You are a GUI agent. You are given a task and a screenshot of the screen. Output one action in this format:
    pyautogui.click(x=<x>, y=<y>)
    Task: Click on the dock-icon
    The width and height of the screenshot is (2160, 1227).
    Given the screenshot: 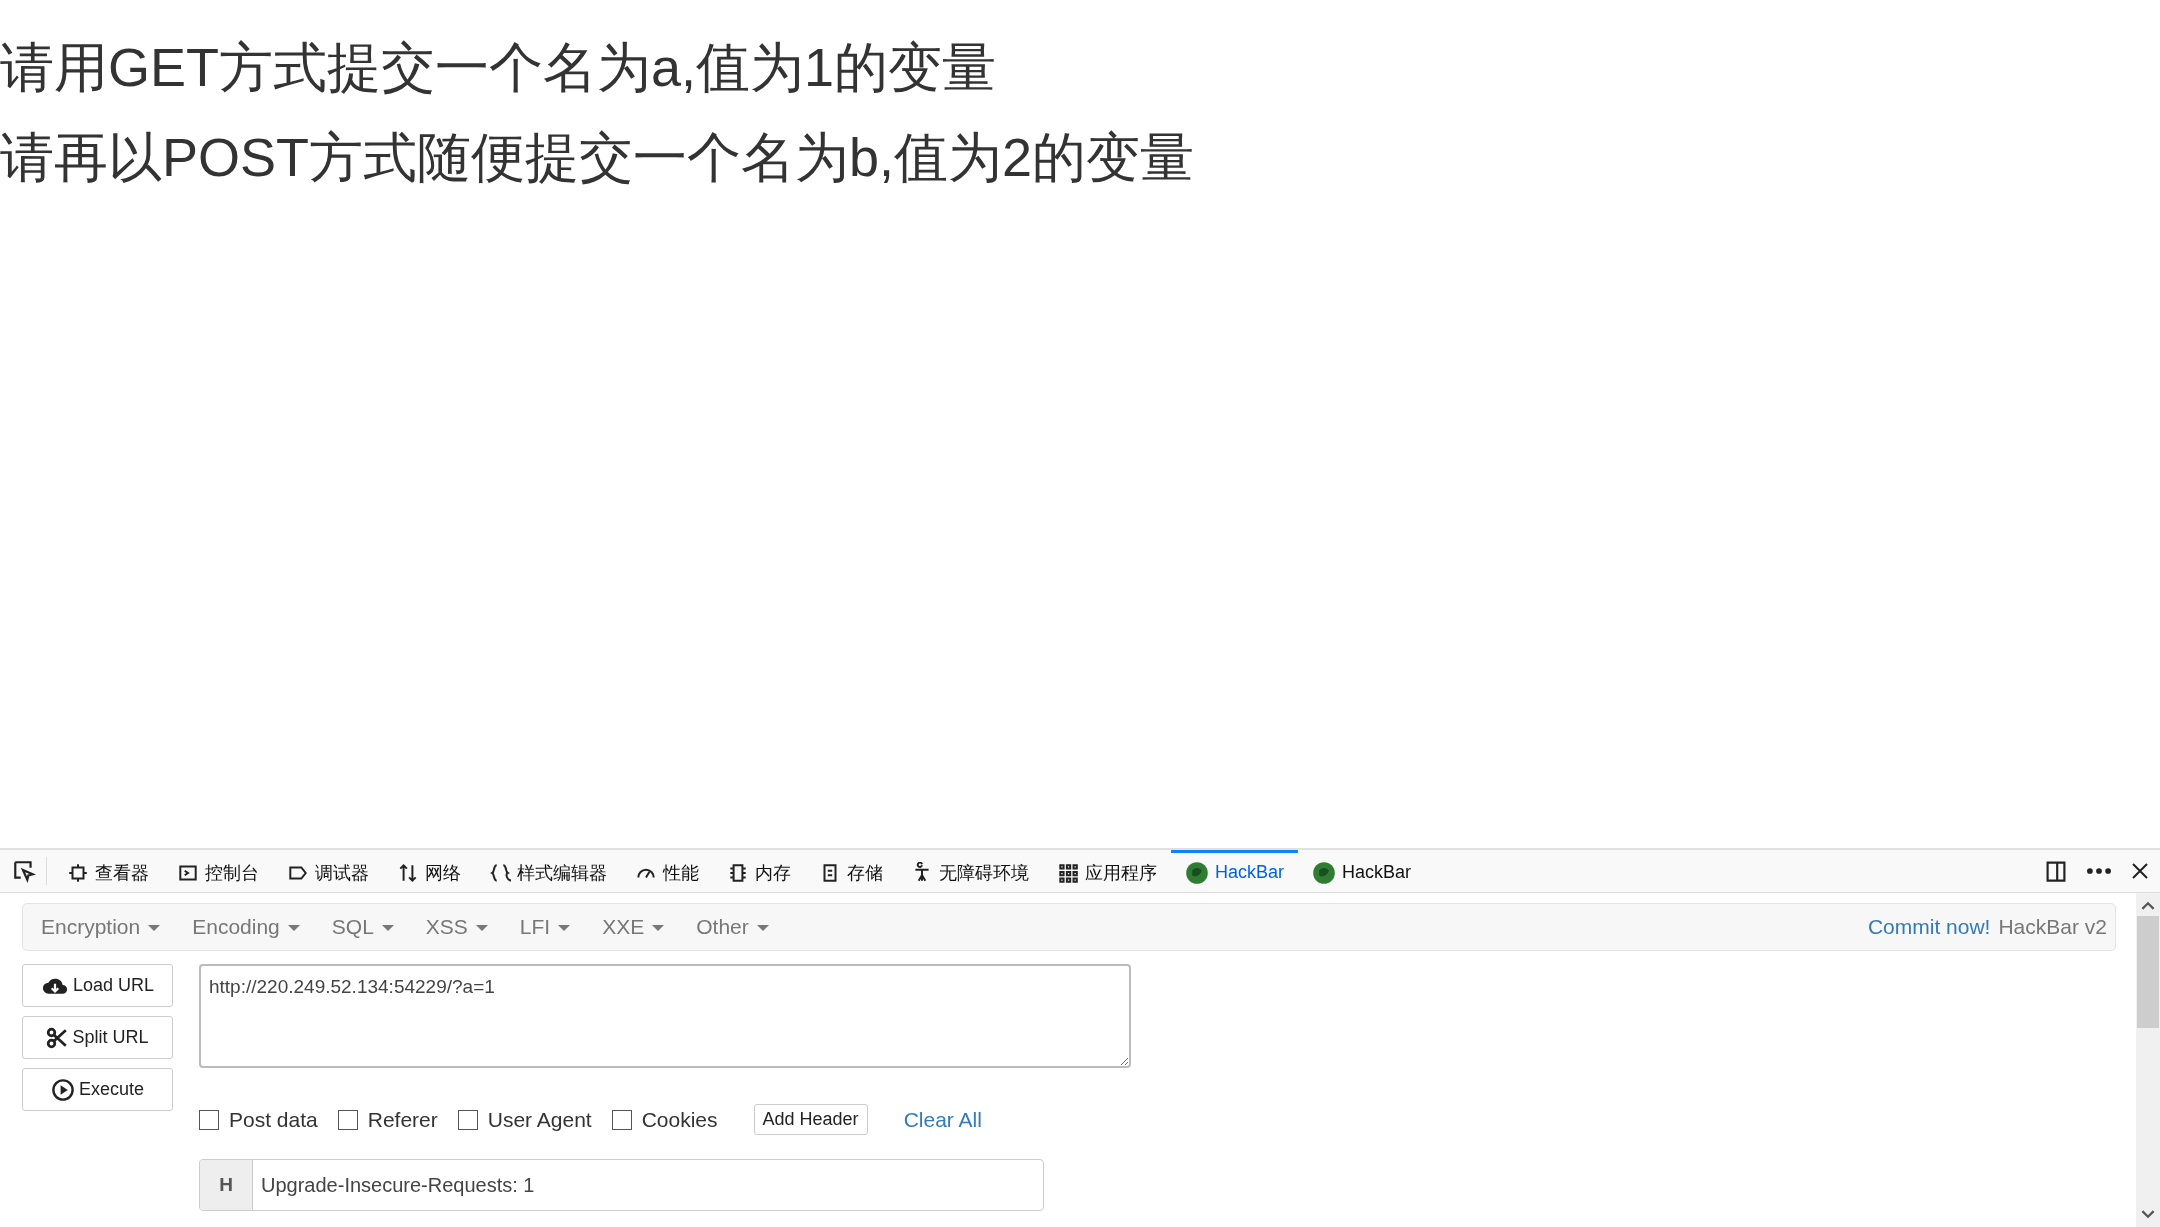 What is the action you would take?
    pyautogui.click(x=2056, y=871)
    